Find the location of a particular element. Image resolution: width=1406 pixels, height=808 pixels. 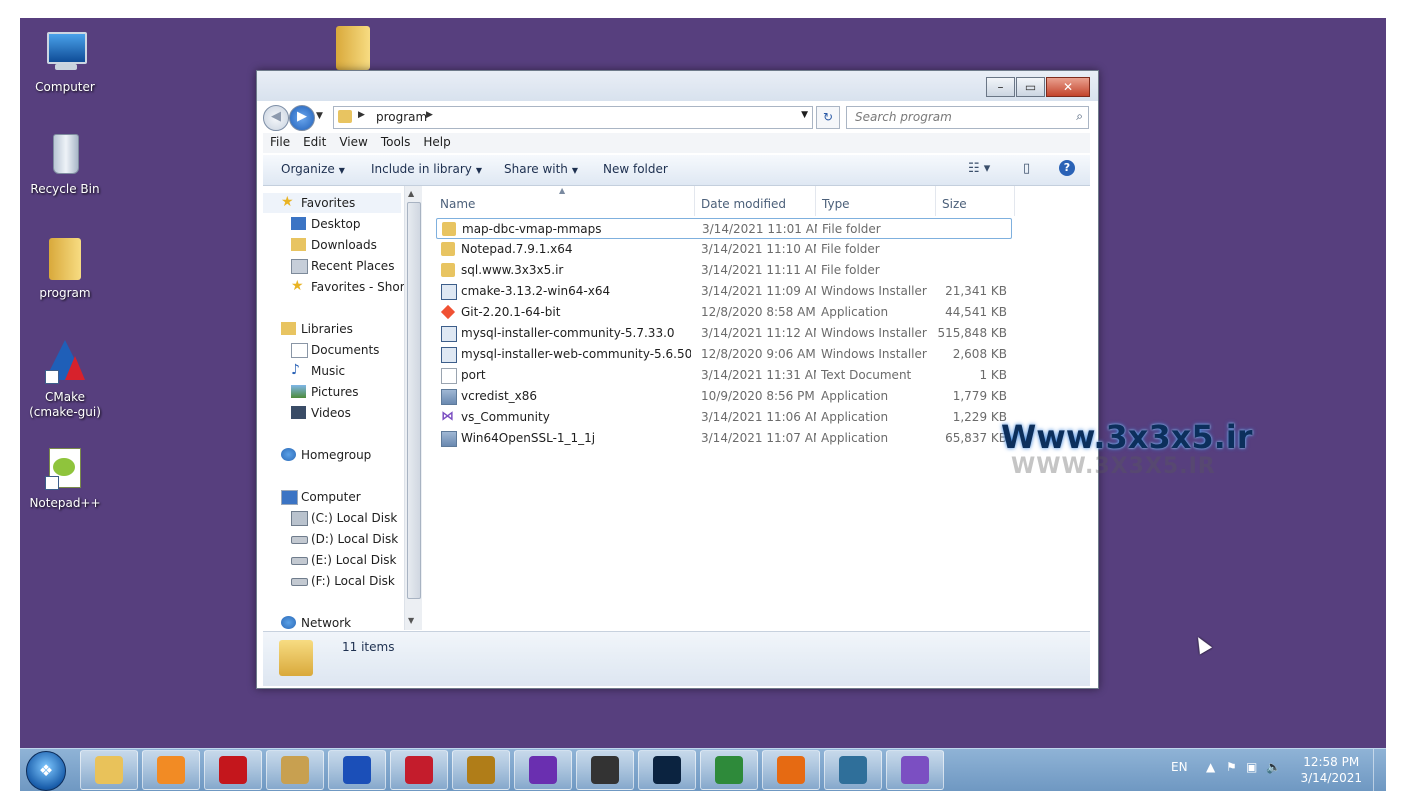

desktop-icon-label: Recycle Bin is located at coordinates (65, 189).